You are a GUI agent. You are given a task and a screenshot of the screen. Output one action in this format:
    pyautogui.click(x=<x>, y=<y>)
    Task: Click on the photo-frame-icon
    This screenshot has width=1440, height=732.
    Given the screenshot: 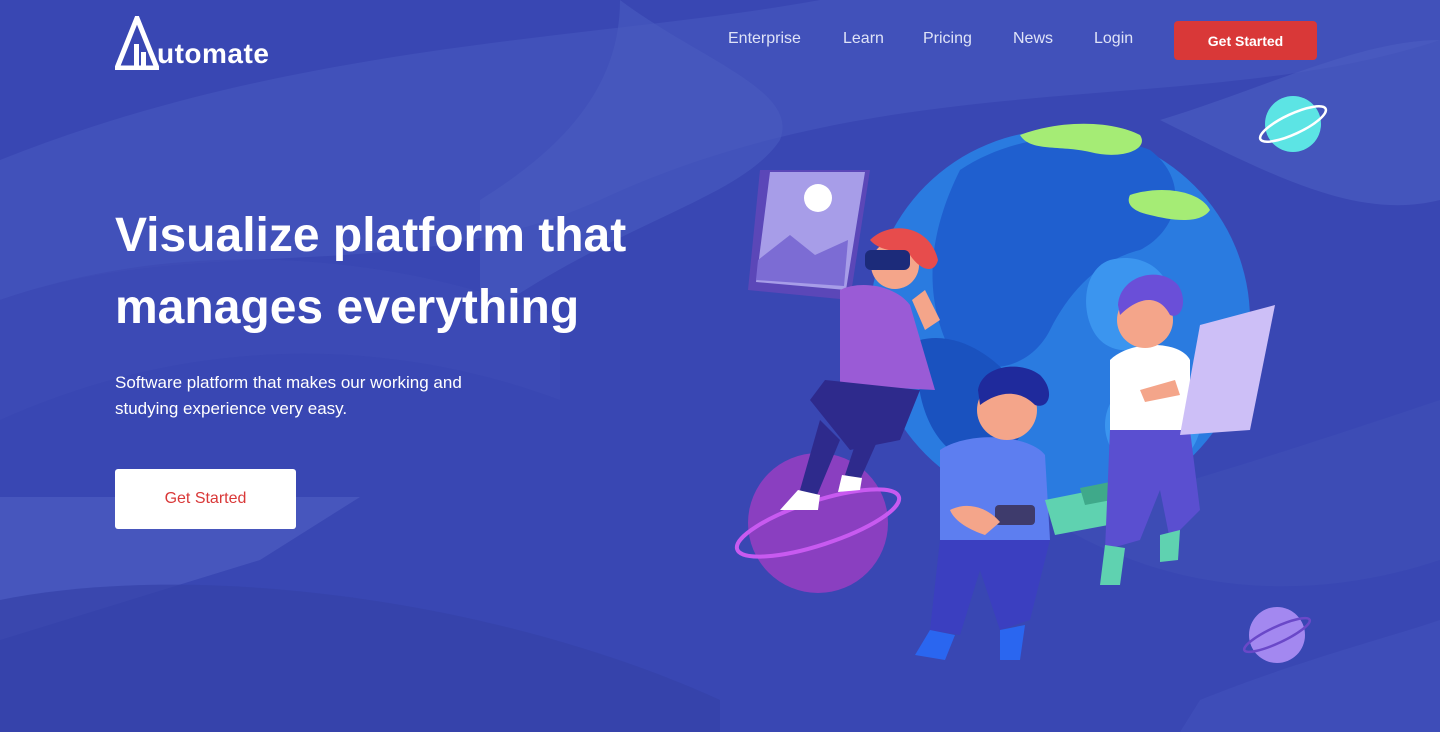 What is the action you would take?
    pyautogui.click(x=809, y=235)
    